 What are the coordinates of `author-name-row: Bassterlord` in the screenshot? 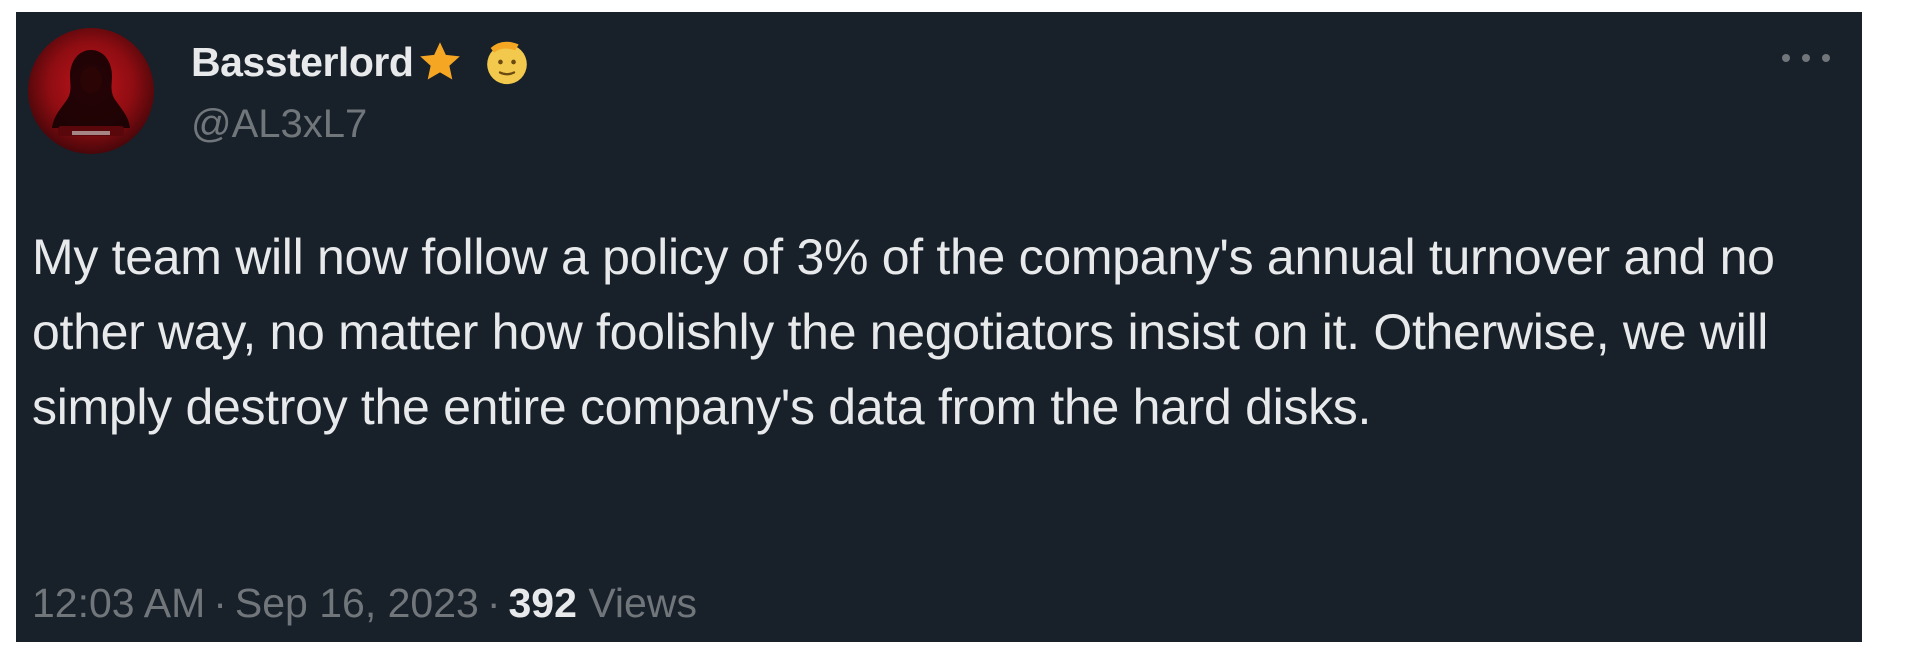 It's located at (363, 62).